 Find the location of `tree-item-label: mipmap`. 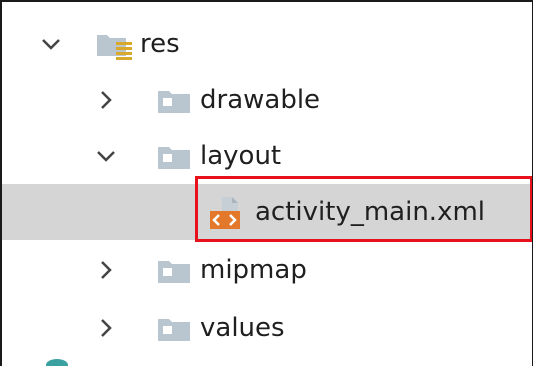

tree-item-label: mipmap is located at coordinates (253, 270).